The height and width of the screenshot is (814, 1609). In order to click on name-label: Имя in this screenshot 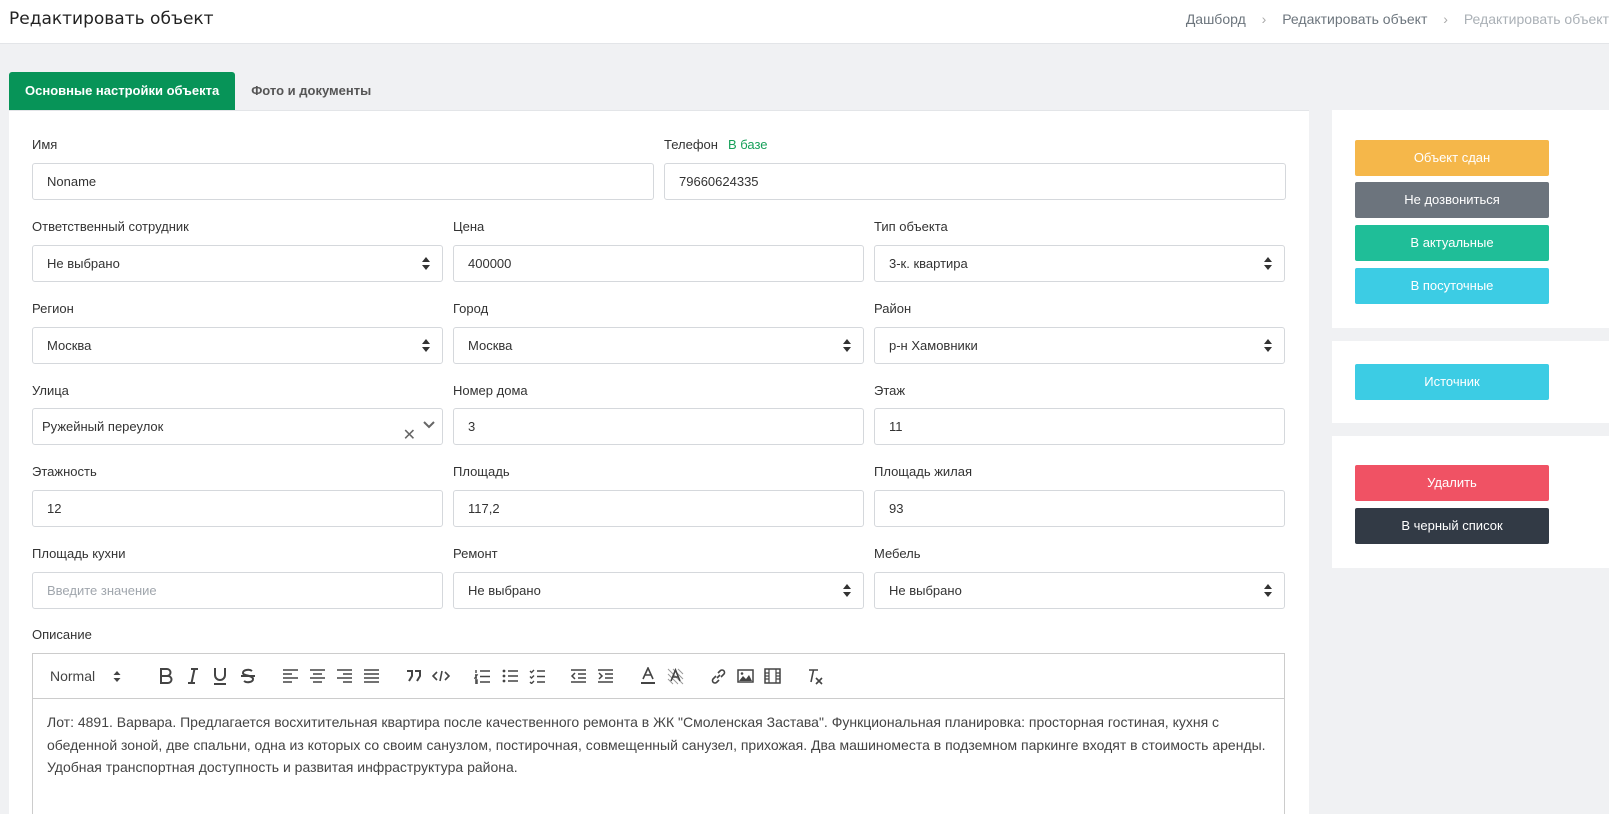, I will do `click(45, 144)`.